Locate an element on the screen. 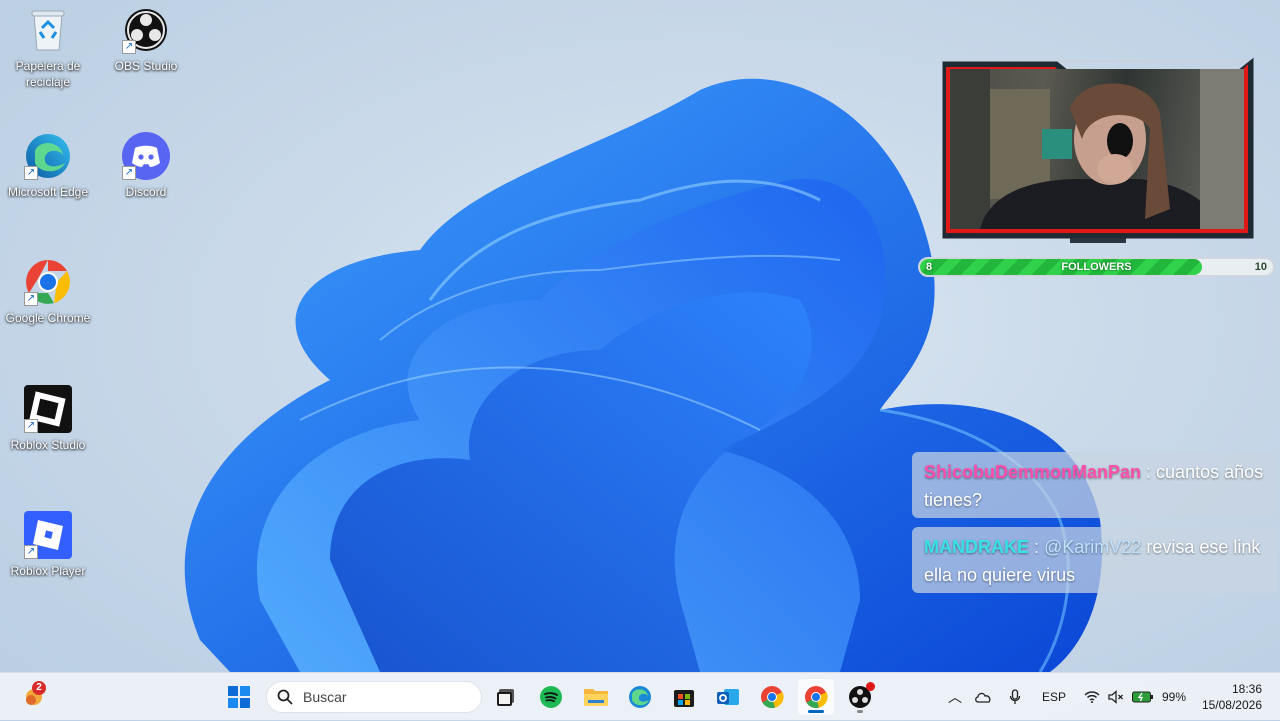 This screenshot has height=721, width=1280. store-icon is located at coordinates (684, 698).